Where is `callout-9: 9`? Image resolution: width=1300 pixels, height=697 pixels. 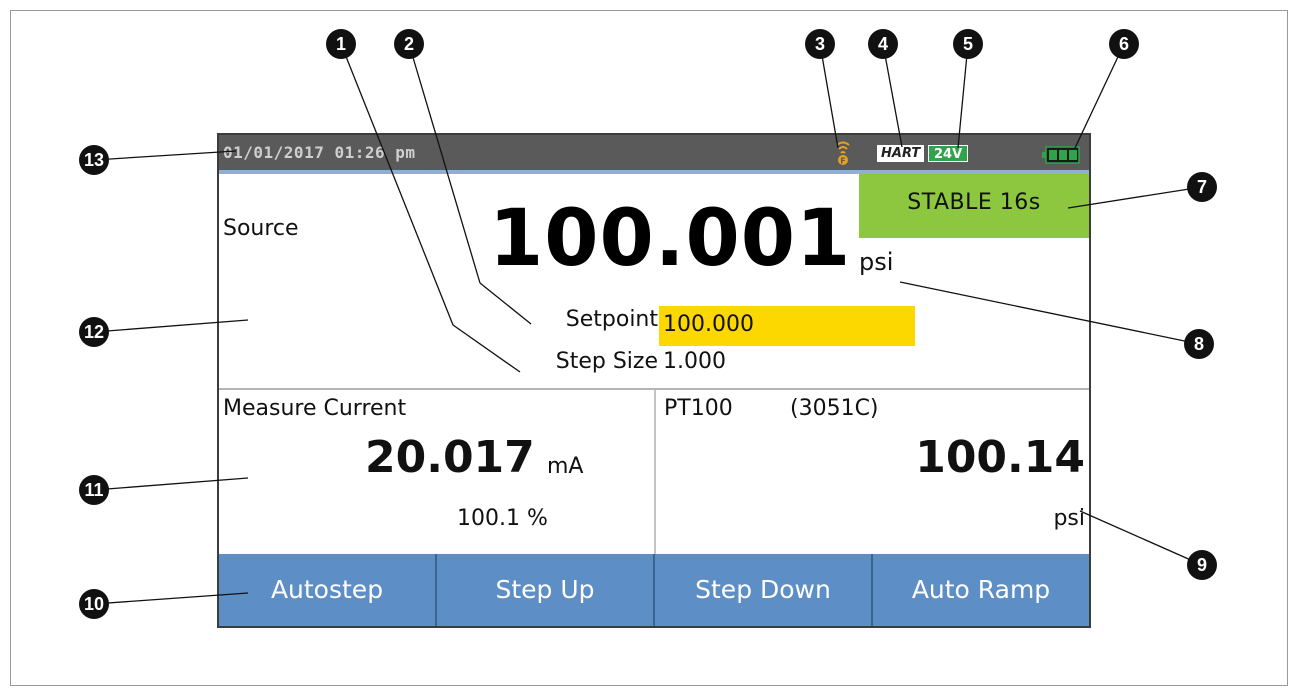 callout-9: 9 is located at coordinates (1202, 565).